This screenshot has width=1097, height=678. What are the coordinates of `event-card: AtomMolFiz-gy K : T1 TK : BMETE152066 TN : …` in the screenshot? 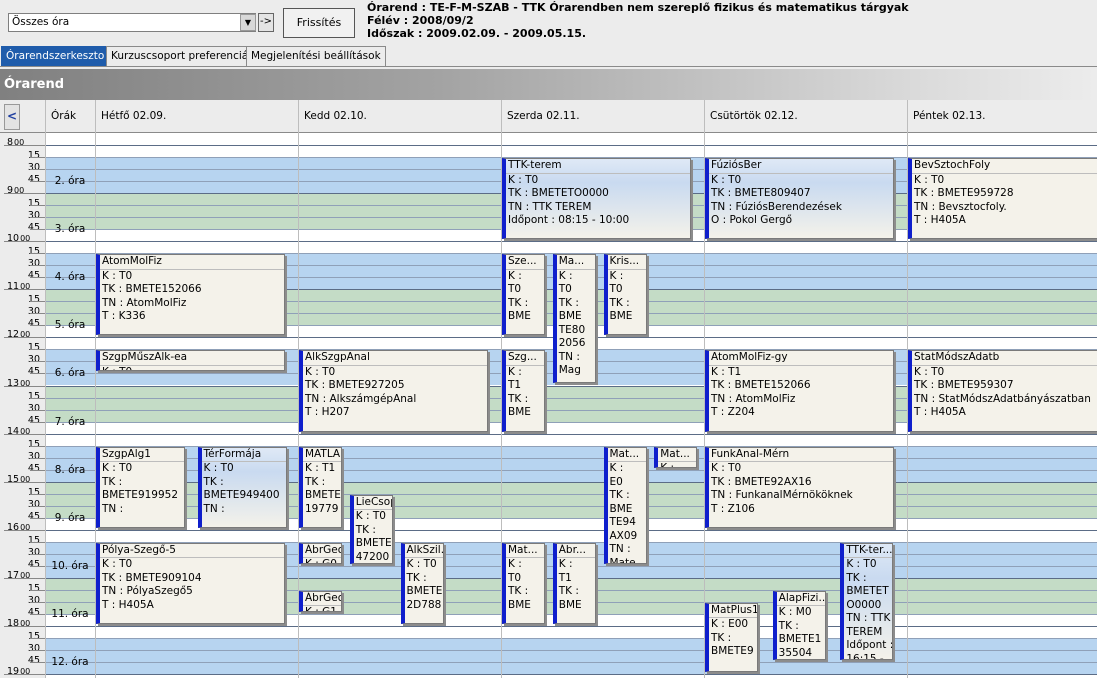 It's located at (799, 391).